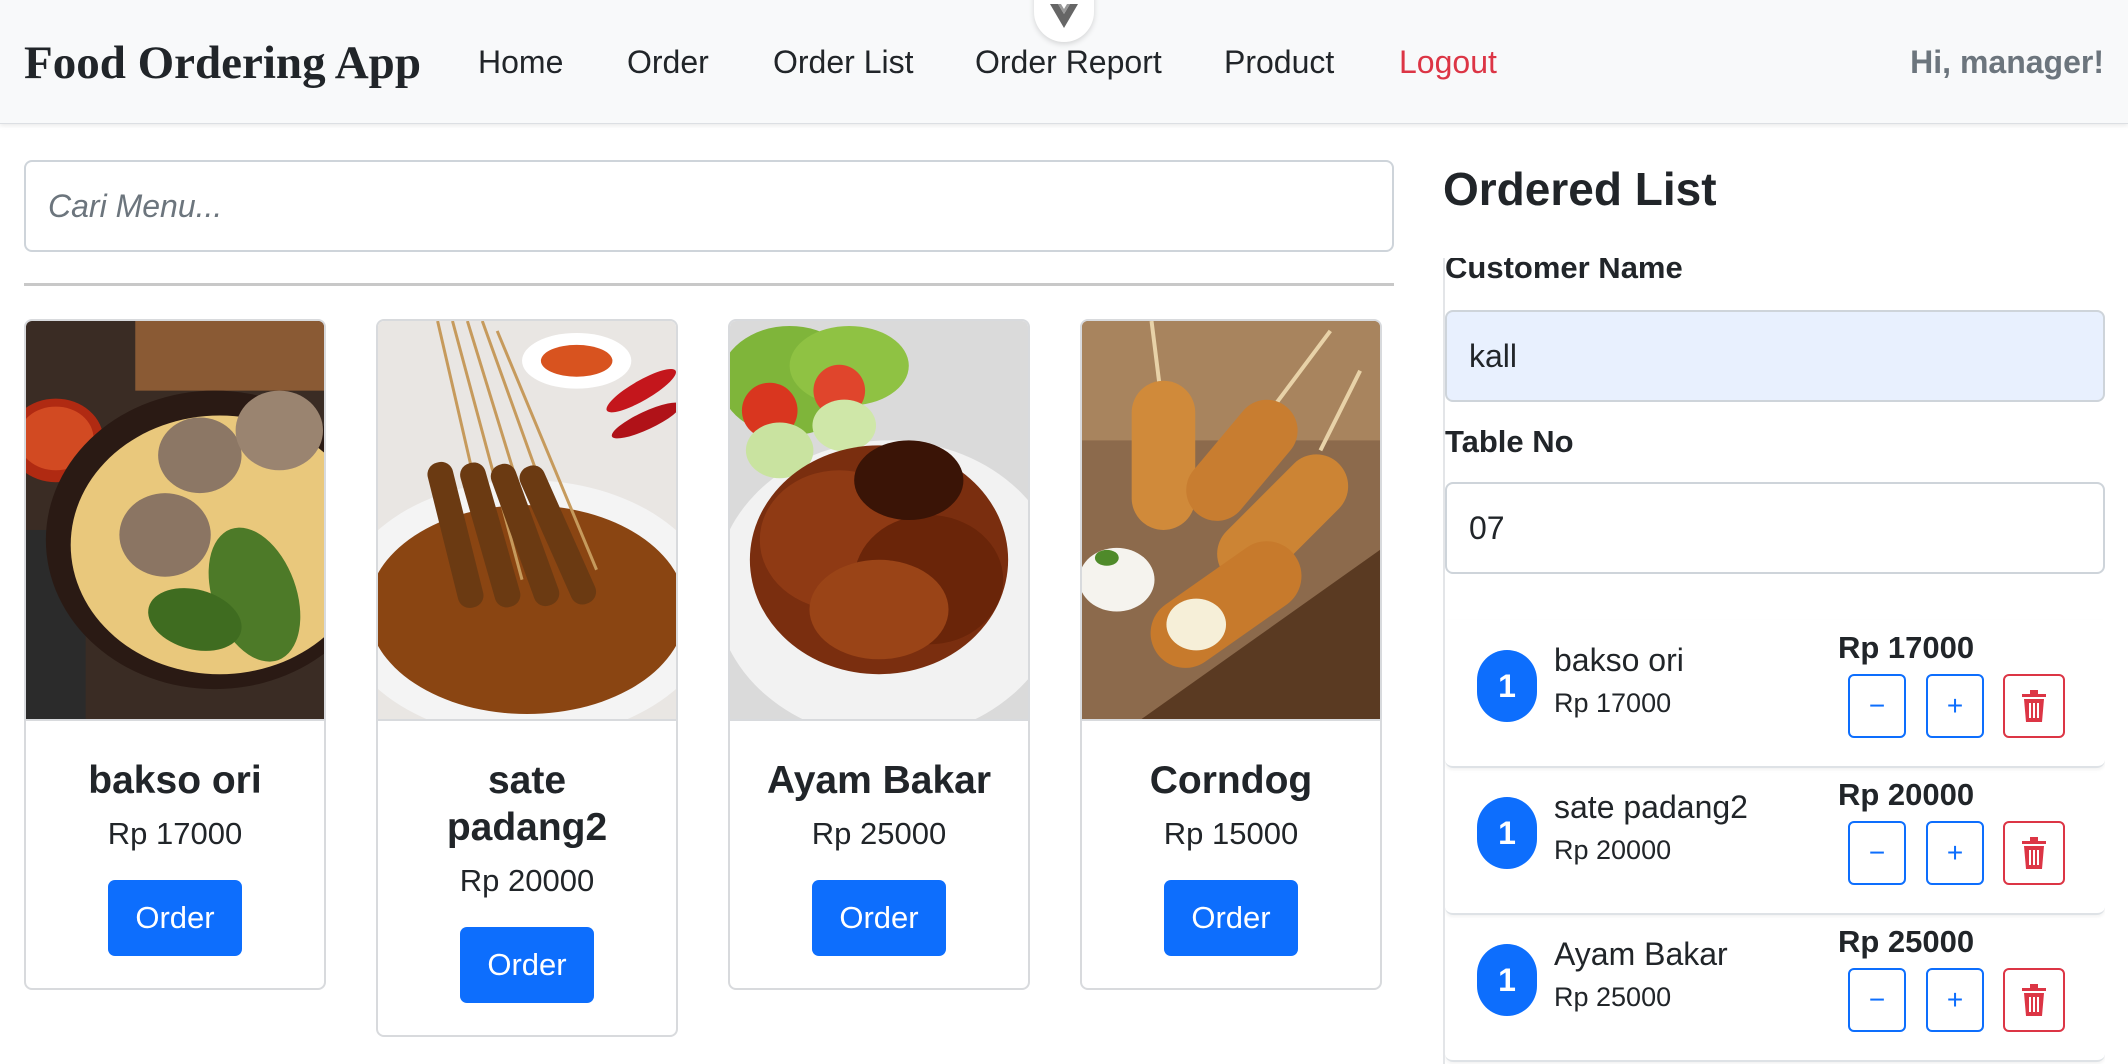  What do you see at coordinates (175, 833) in the screenshot?
I see `menu-item-price: Rp 17000` at bounding box center [175, 833].